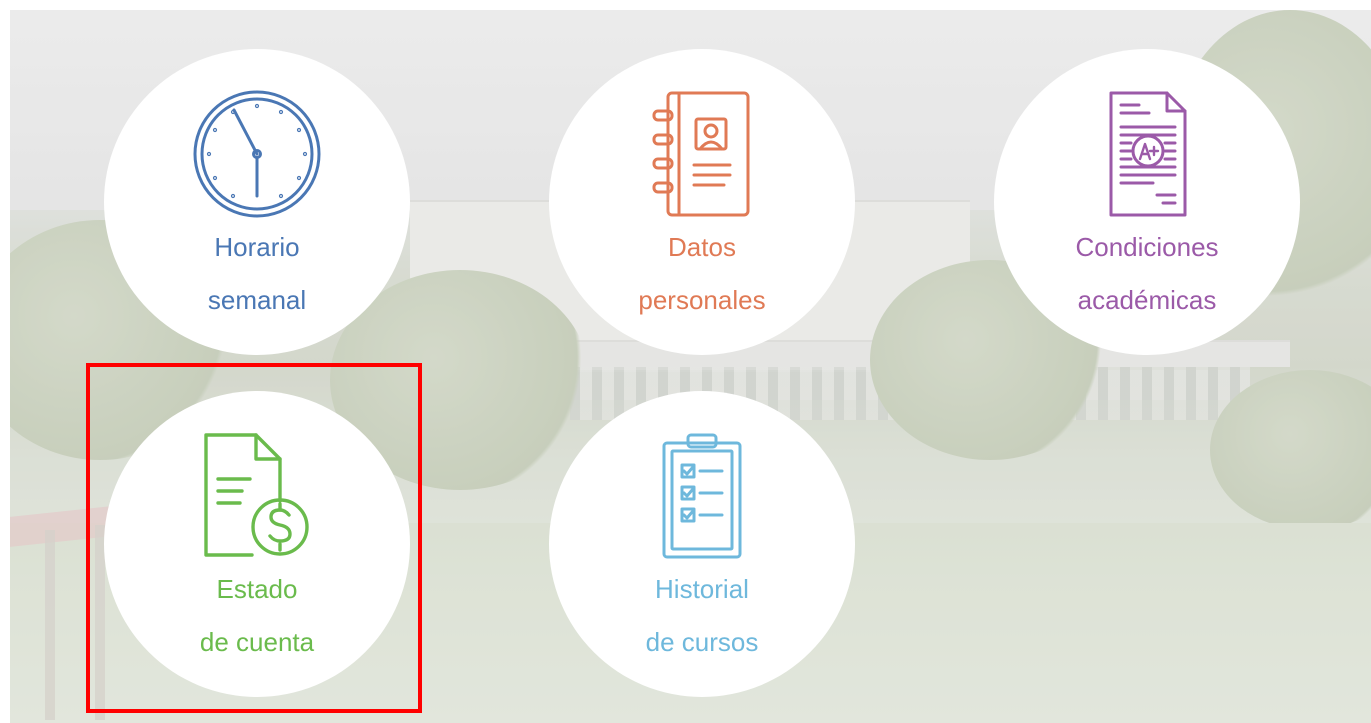  I want to click on horario-semanal-tile: Horario semanal, so click(257, 202).